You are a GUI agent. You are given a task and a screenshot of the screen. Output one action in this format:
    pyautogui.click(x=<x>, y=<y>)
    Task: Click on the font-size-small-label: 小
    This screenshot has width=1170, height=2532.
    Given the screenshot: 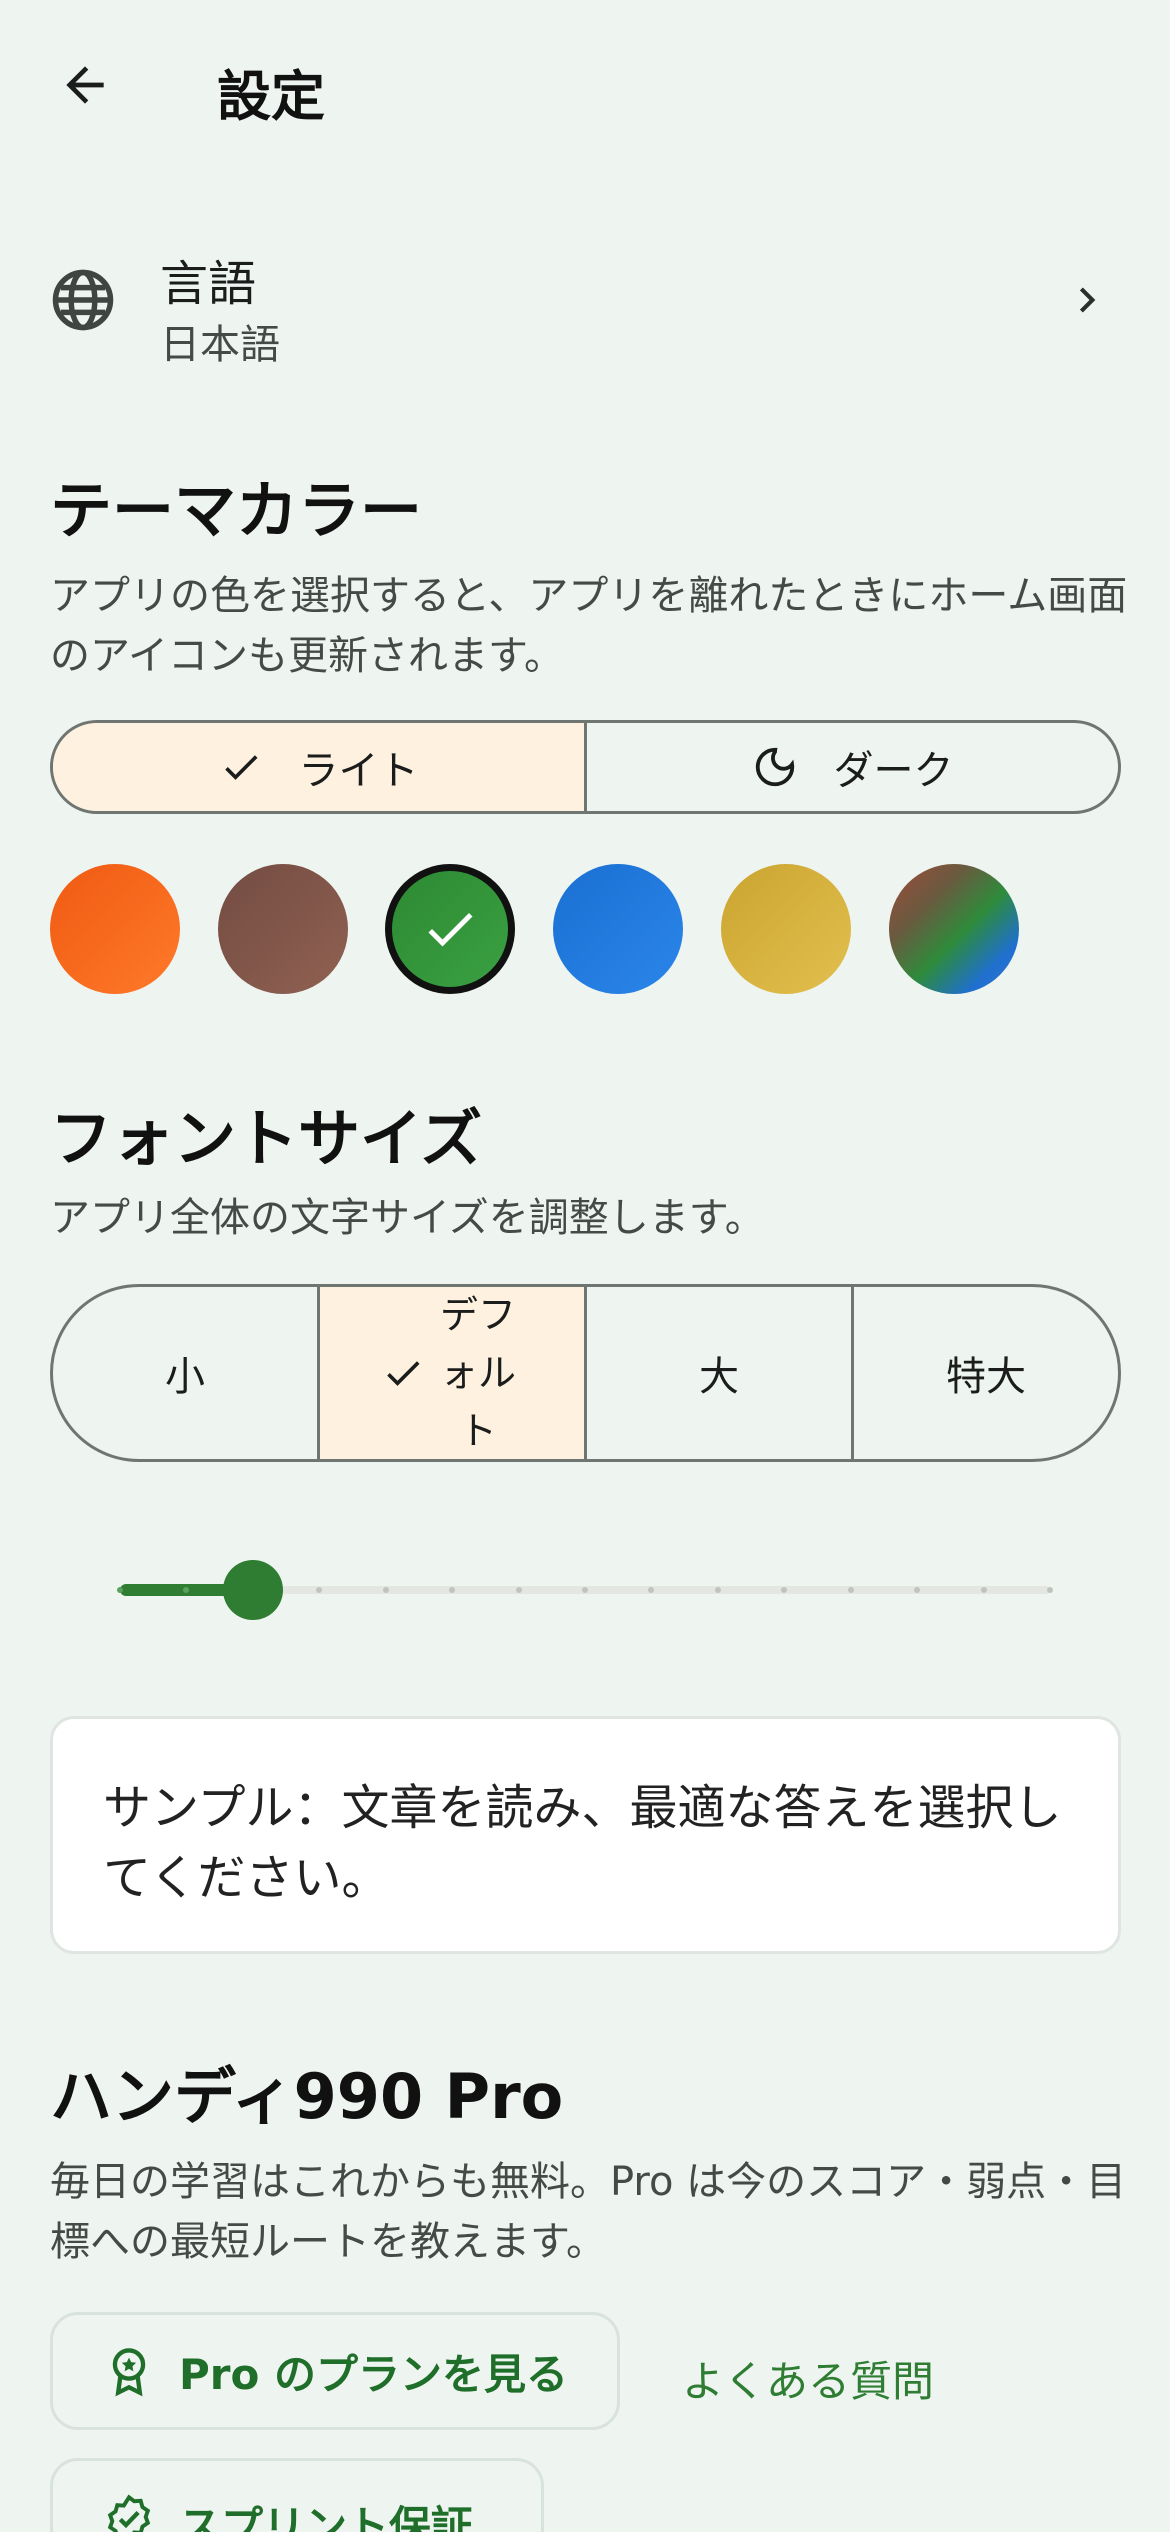 What is the action you would take?
    pyautogui.click(x=185, y=1377)
    